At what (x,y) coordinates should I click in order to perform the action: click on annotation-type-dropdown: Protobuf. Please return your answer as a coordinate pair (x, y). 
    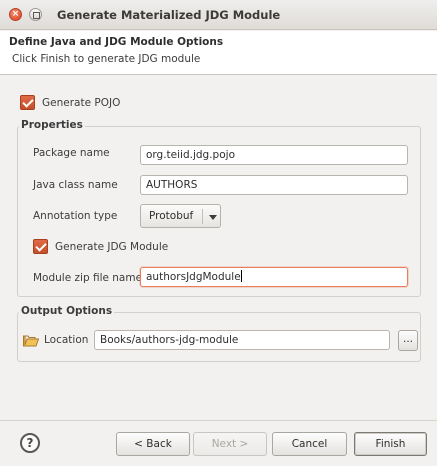
    Looking at the image, I should click on (180, 216).